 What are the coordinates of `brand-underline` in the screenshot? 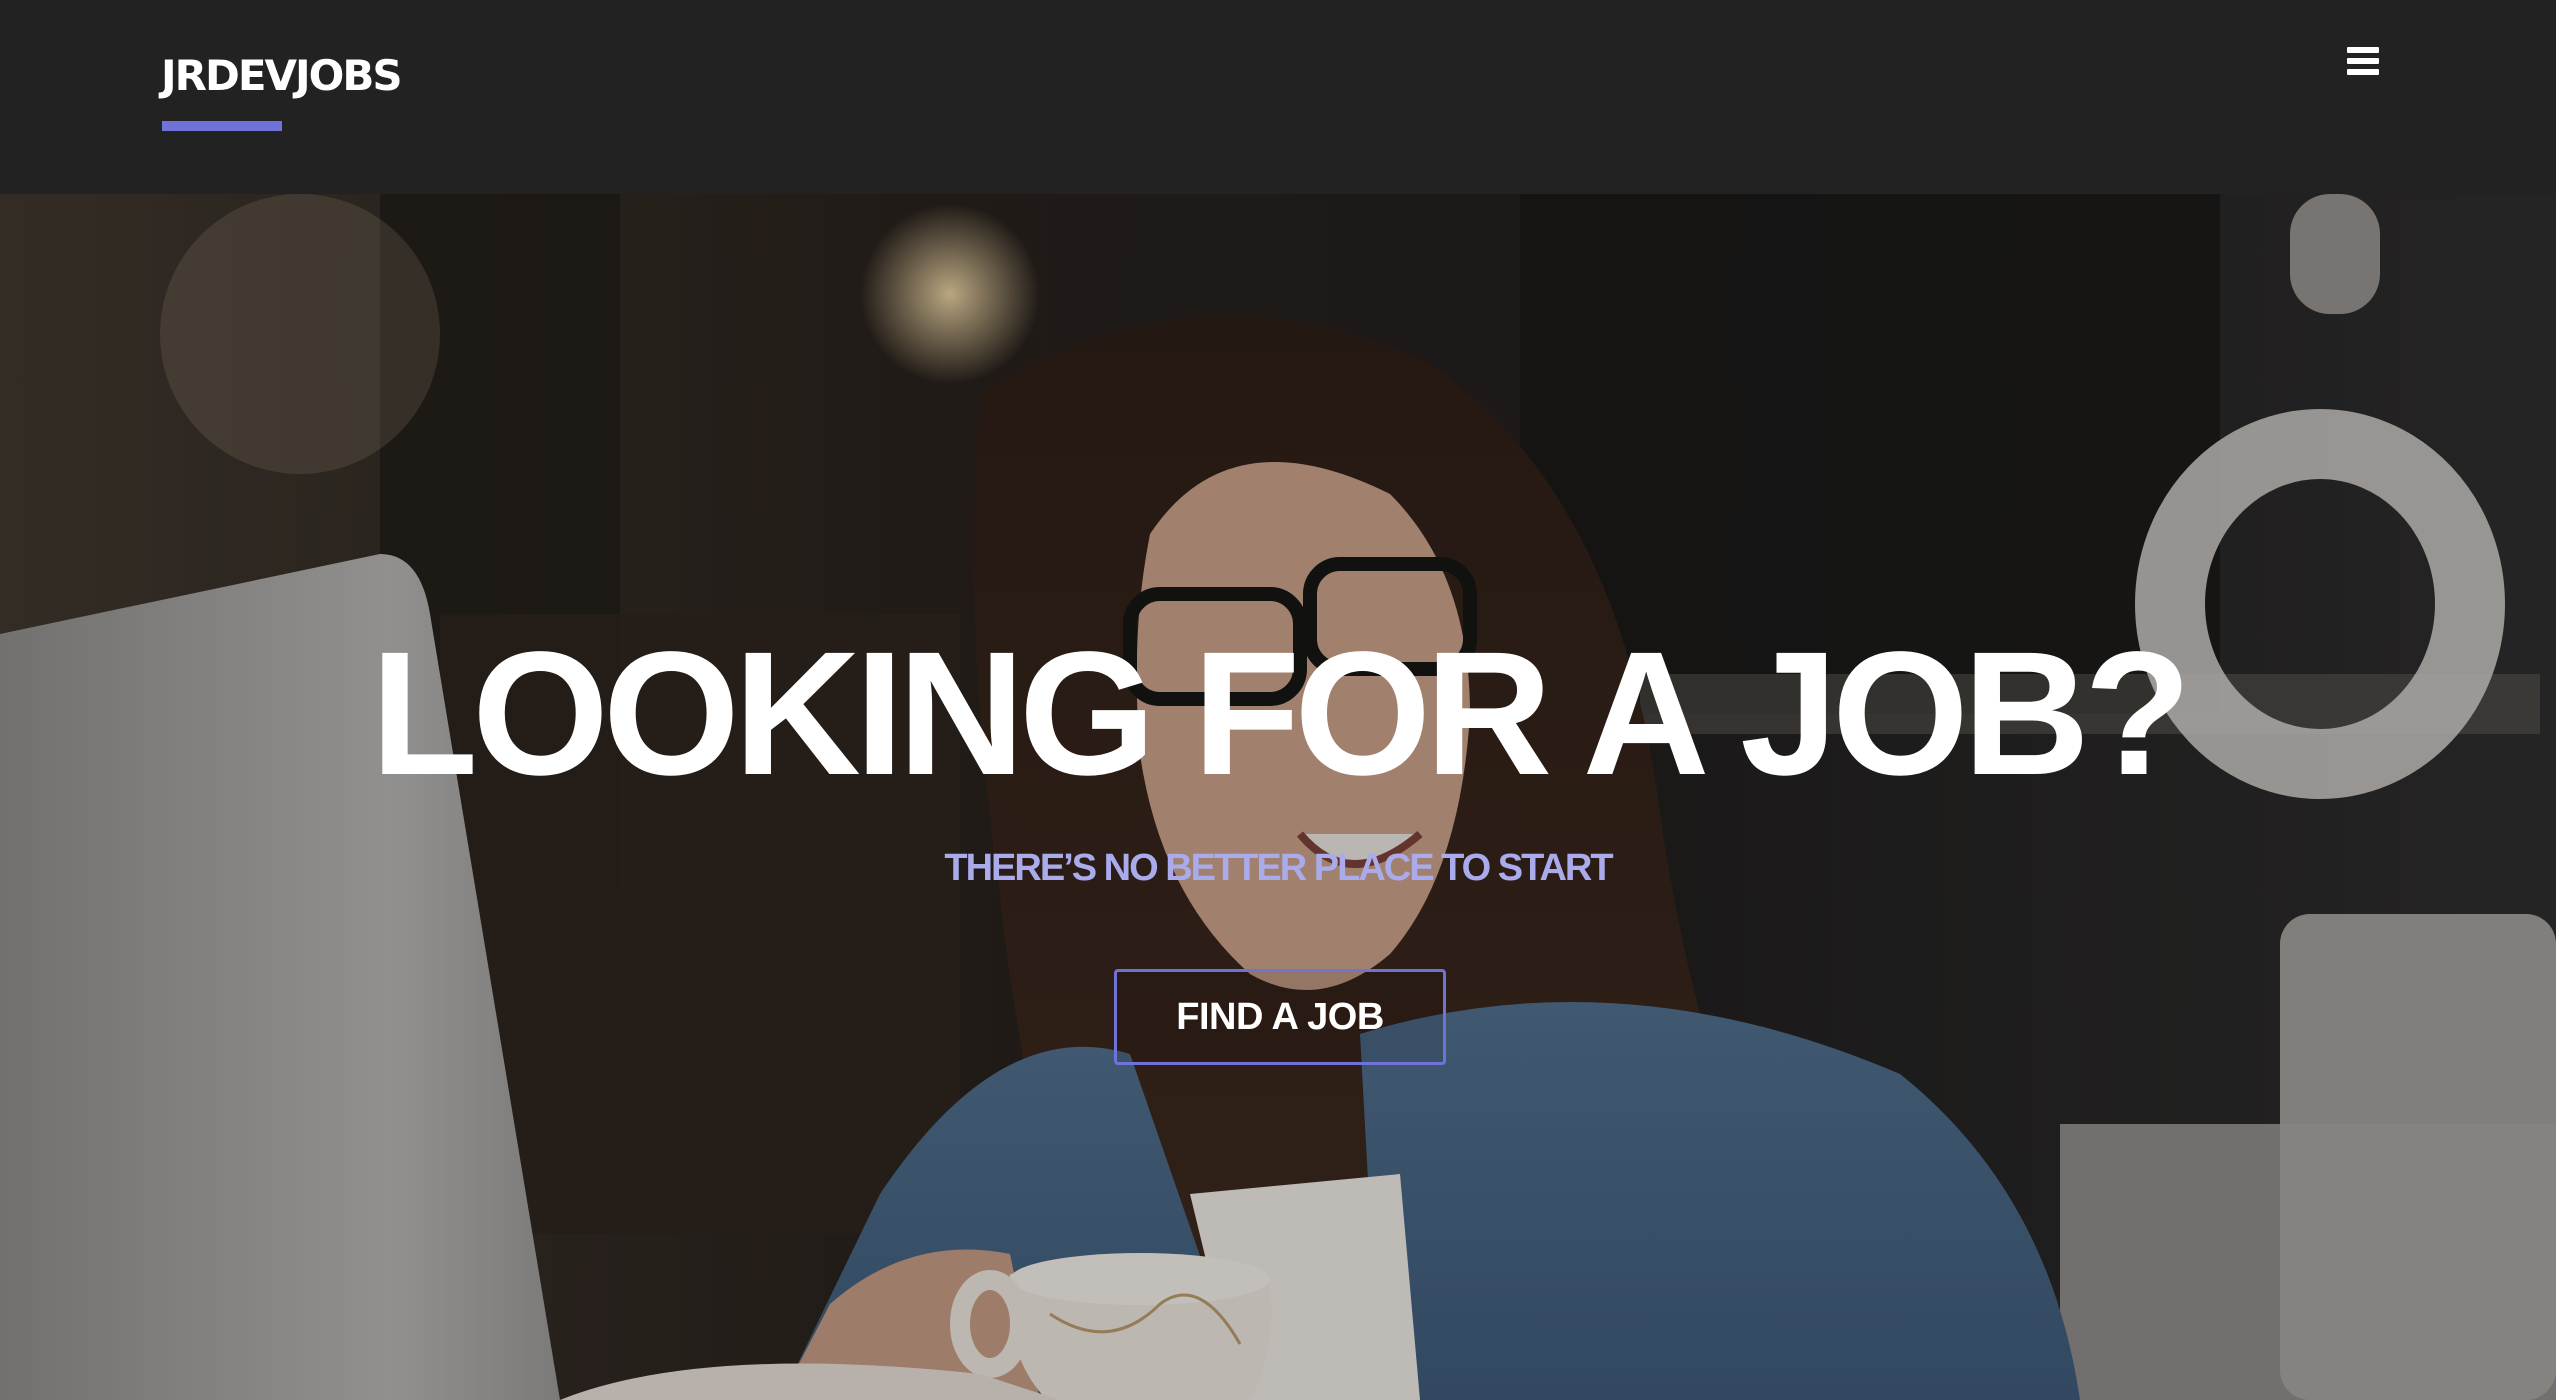 It's located at (222, 126).